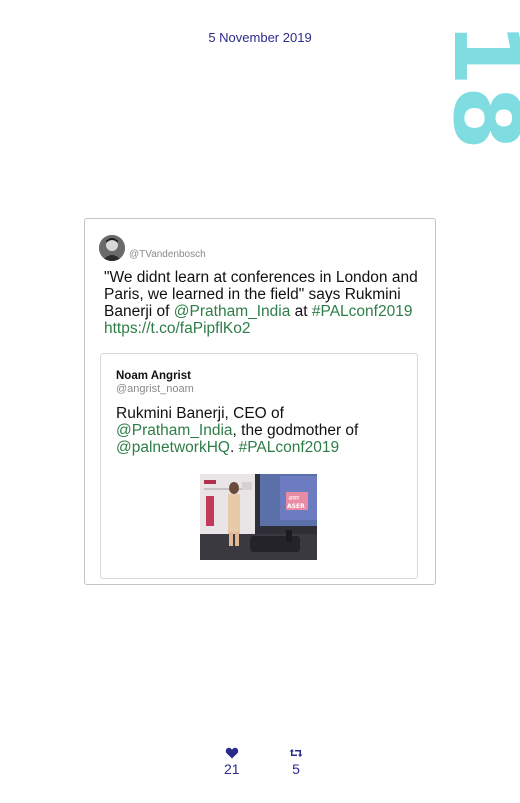 The height and width of the screenshot is (803, 520). Describe the element at coordinates (167, 254) in the screenshot. I see `tweet-handle: @TVandenbosch` at that location.